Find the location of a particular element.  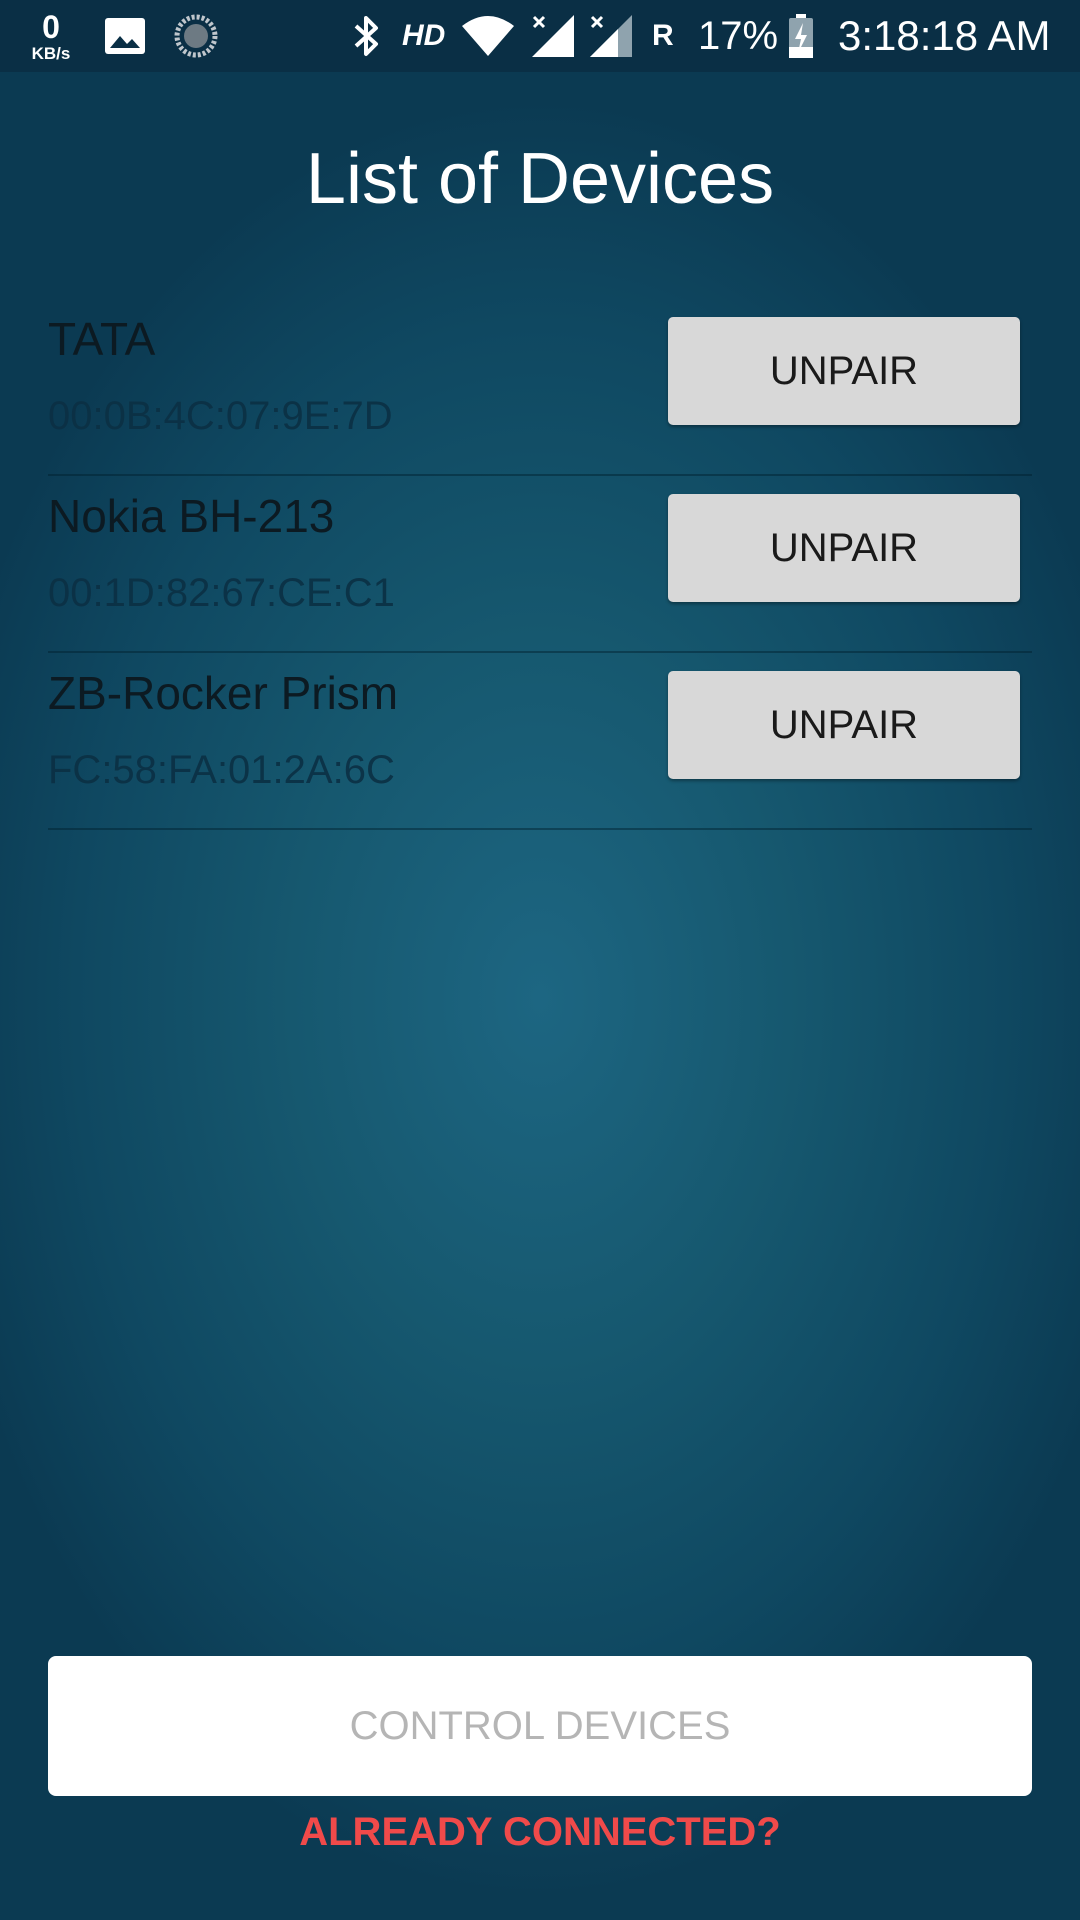

wifi-icon is located at coordinates (488, 36).